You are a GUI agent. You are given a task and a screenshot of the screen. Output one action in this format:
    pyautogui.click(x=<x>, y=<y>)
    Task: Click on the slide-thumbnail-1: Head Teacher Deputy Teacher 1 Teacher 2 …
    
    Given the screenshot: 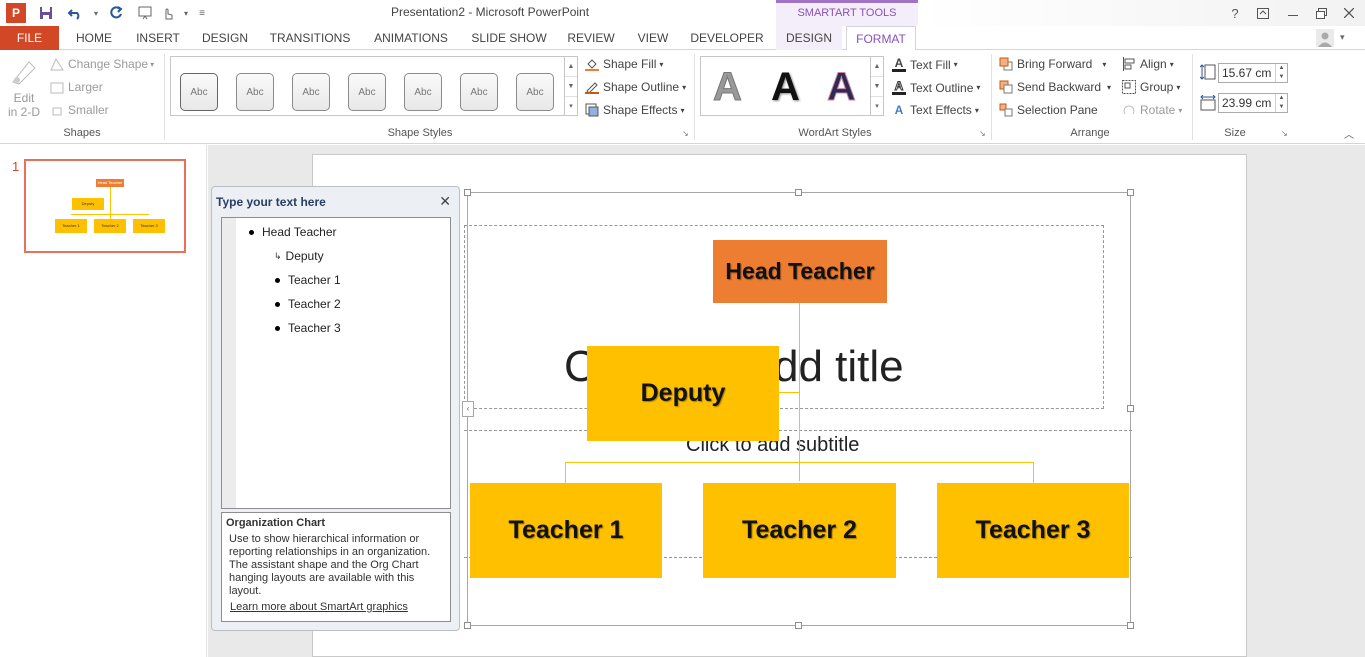 What is the action you would take?
    pyautogui.click(x=105, y=206)
    